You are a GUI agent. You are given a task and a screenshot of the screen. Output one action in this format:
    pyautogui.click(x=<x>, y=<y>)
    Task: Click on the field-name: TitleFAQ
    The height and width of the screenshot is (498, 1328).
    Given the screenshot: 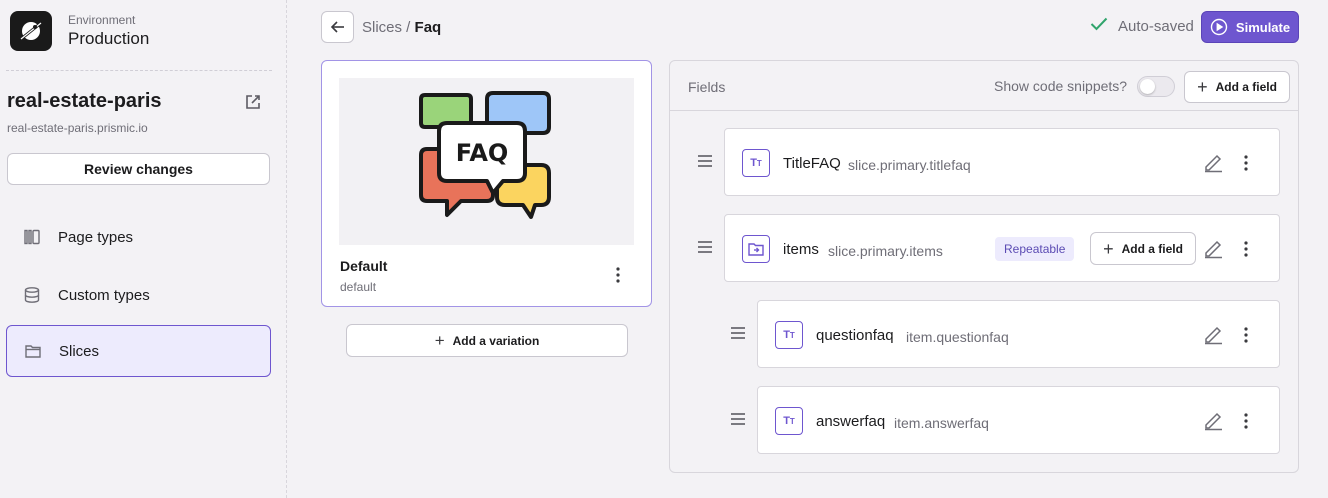 What is the action you would take?
    pyautogui.click(x=812, y=163)
    